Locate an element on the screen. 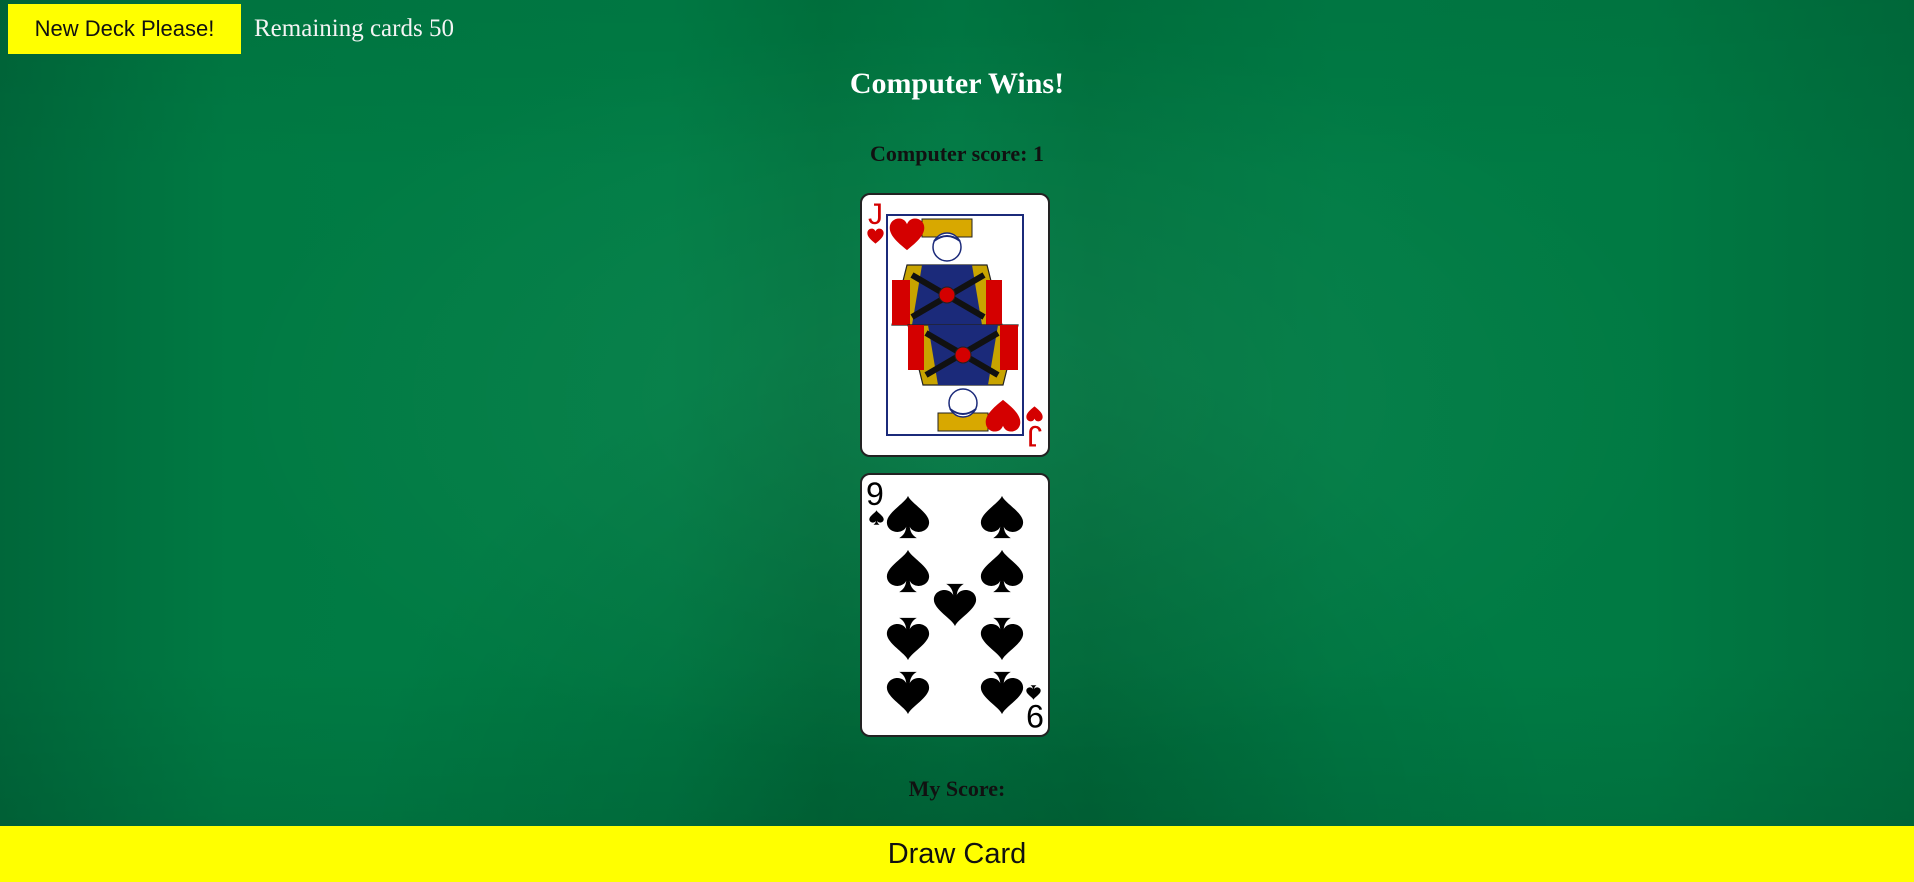  top-bar: New Deck Please! Remaining cards 50 is located at coordinates (231, 29).